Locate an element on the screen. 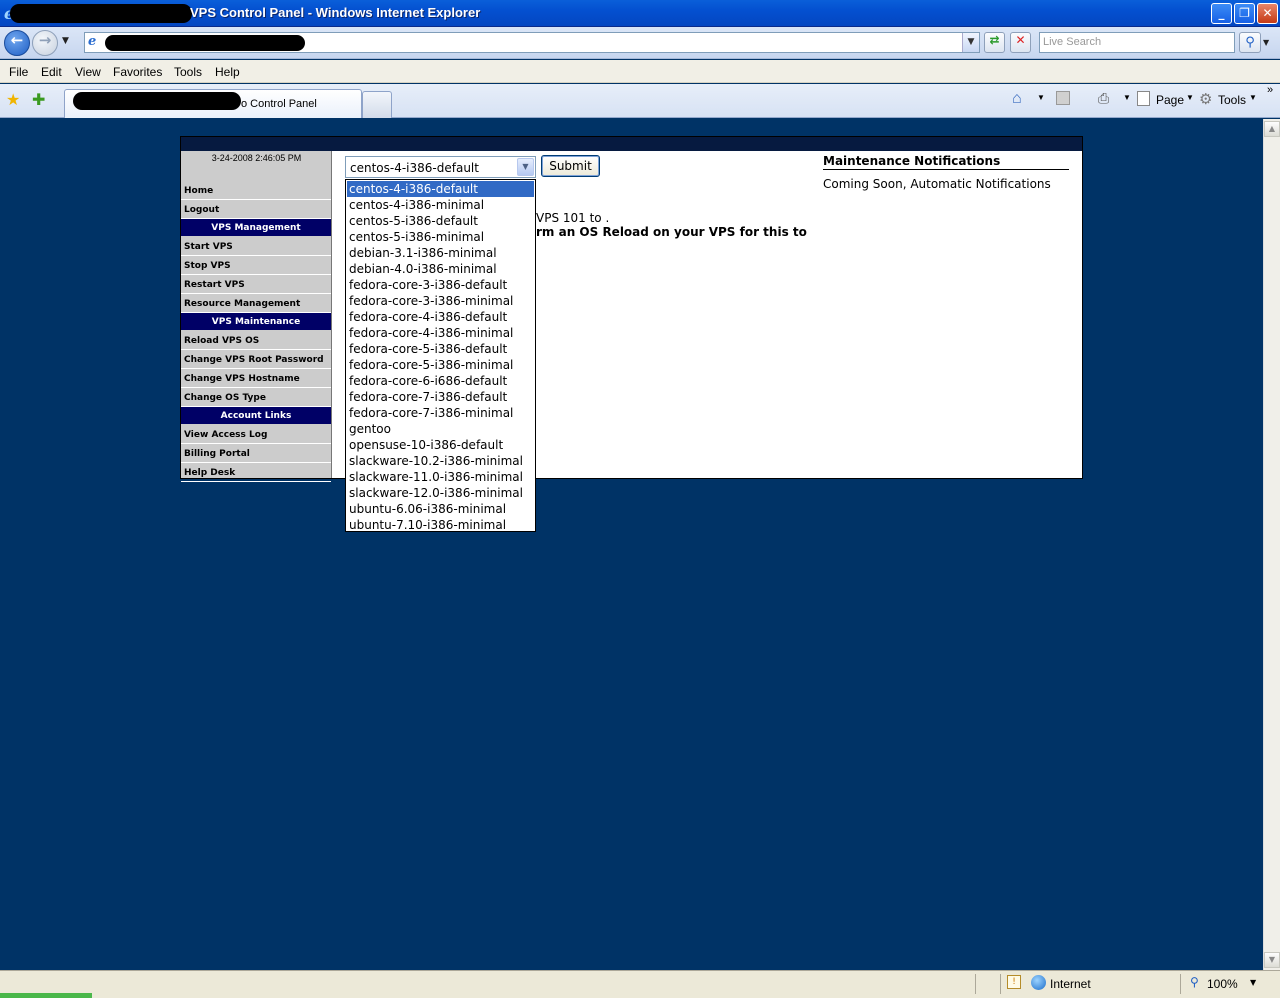 The image size is (1280, 998). forward-button: → is located at coordinates (45, 43).